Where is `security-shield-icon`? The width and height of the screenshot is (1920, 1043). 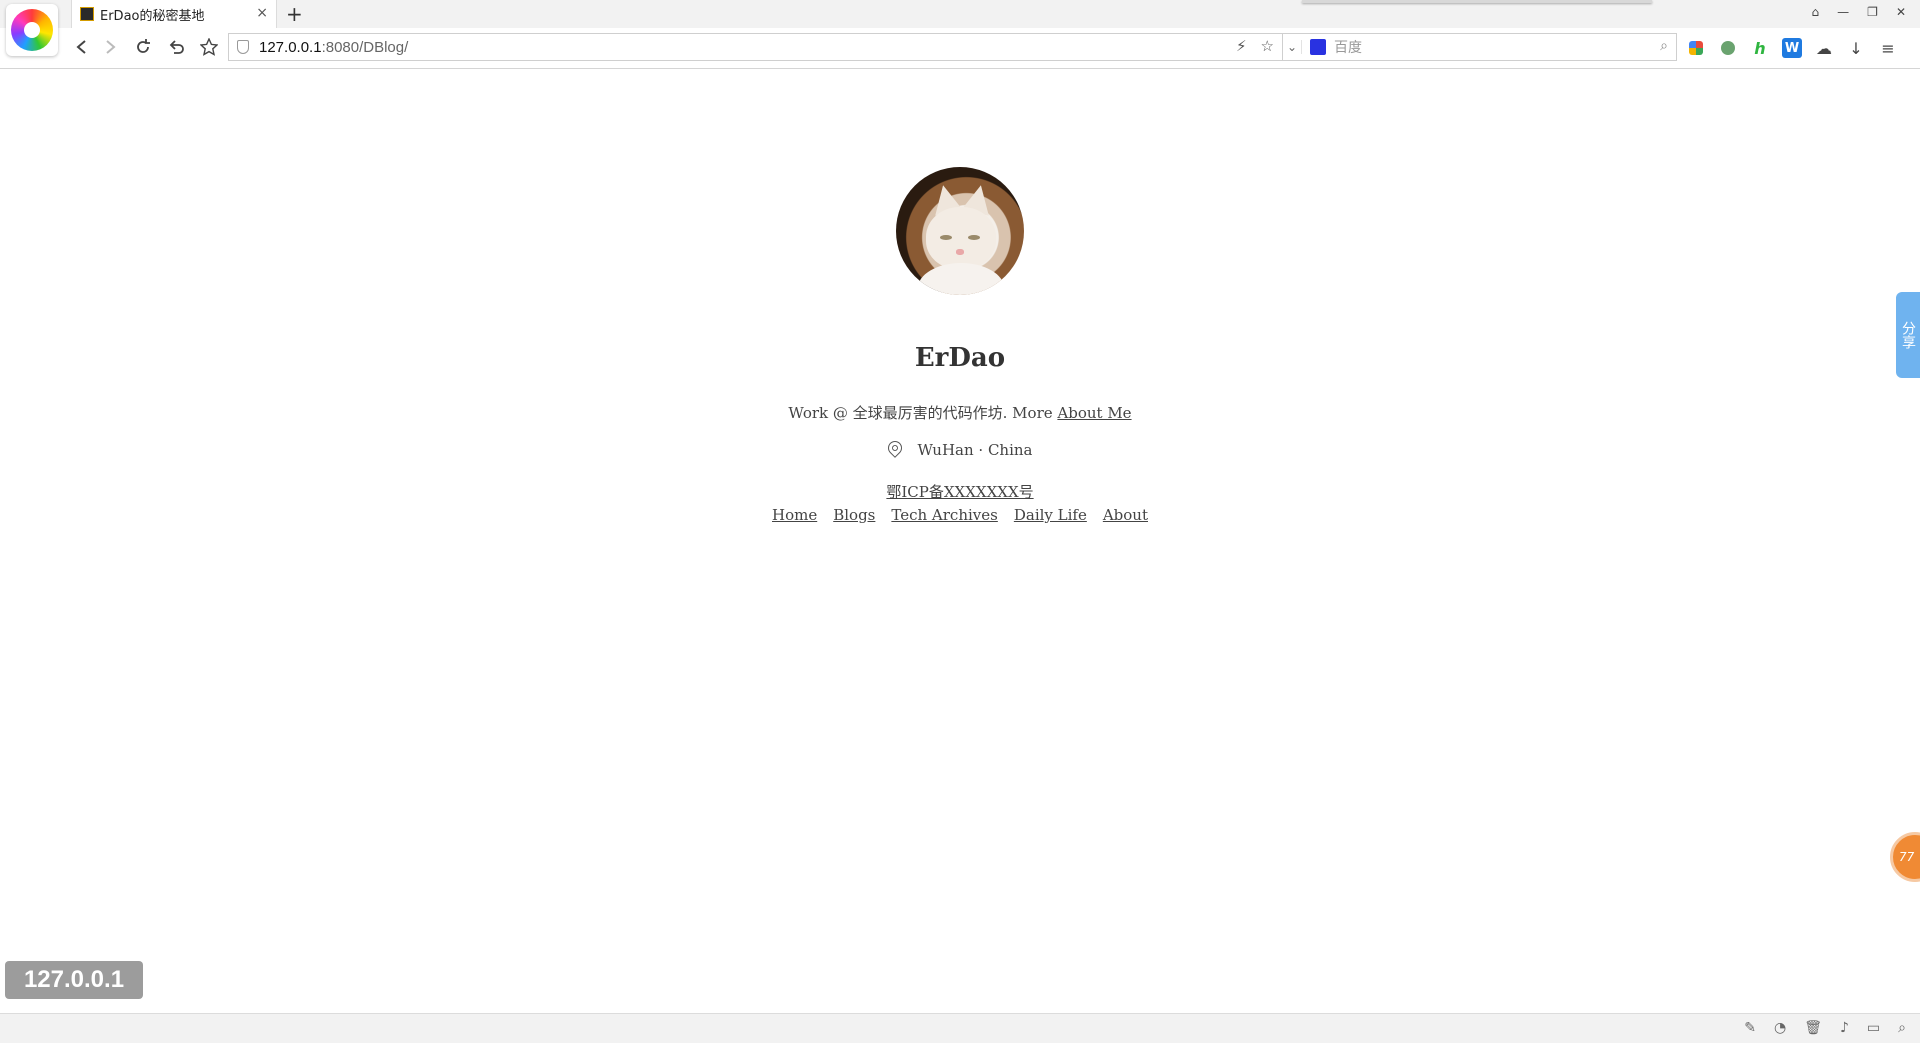 security-shield-icon is located at coordinates (243, 47).